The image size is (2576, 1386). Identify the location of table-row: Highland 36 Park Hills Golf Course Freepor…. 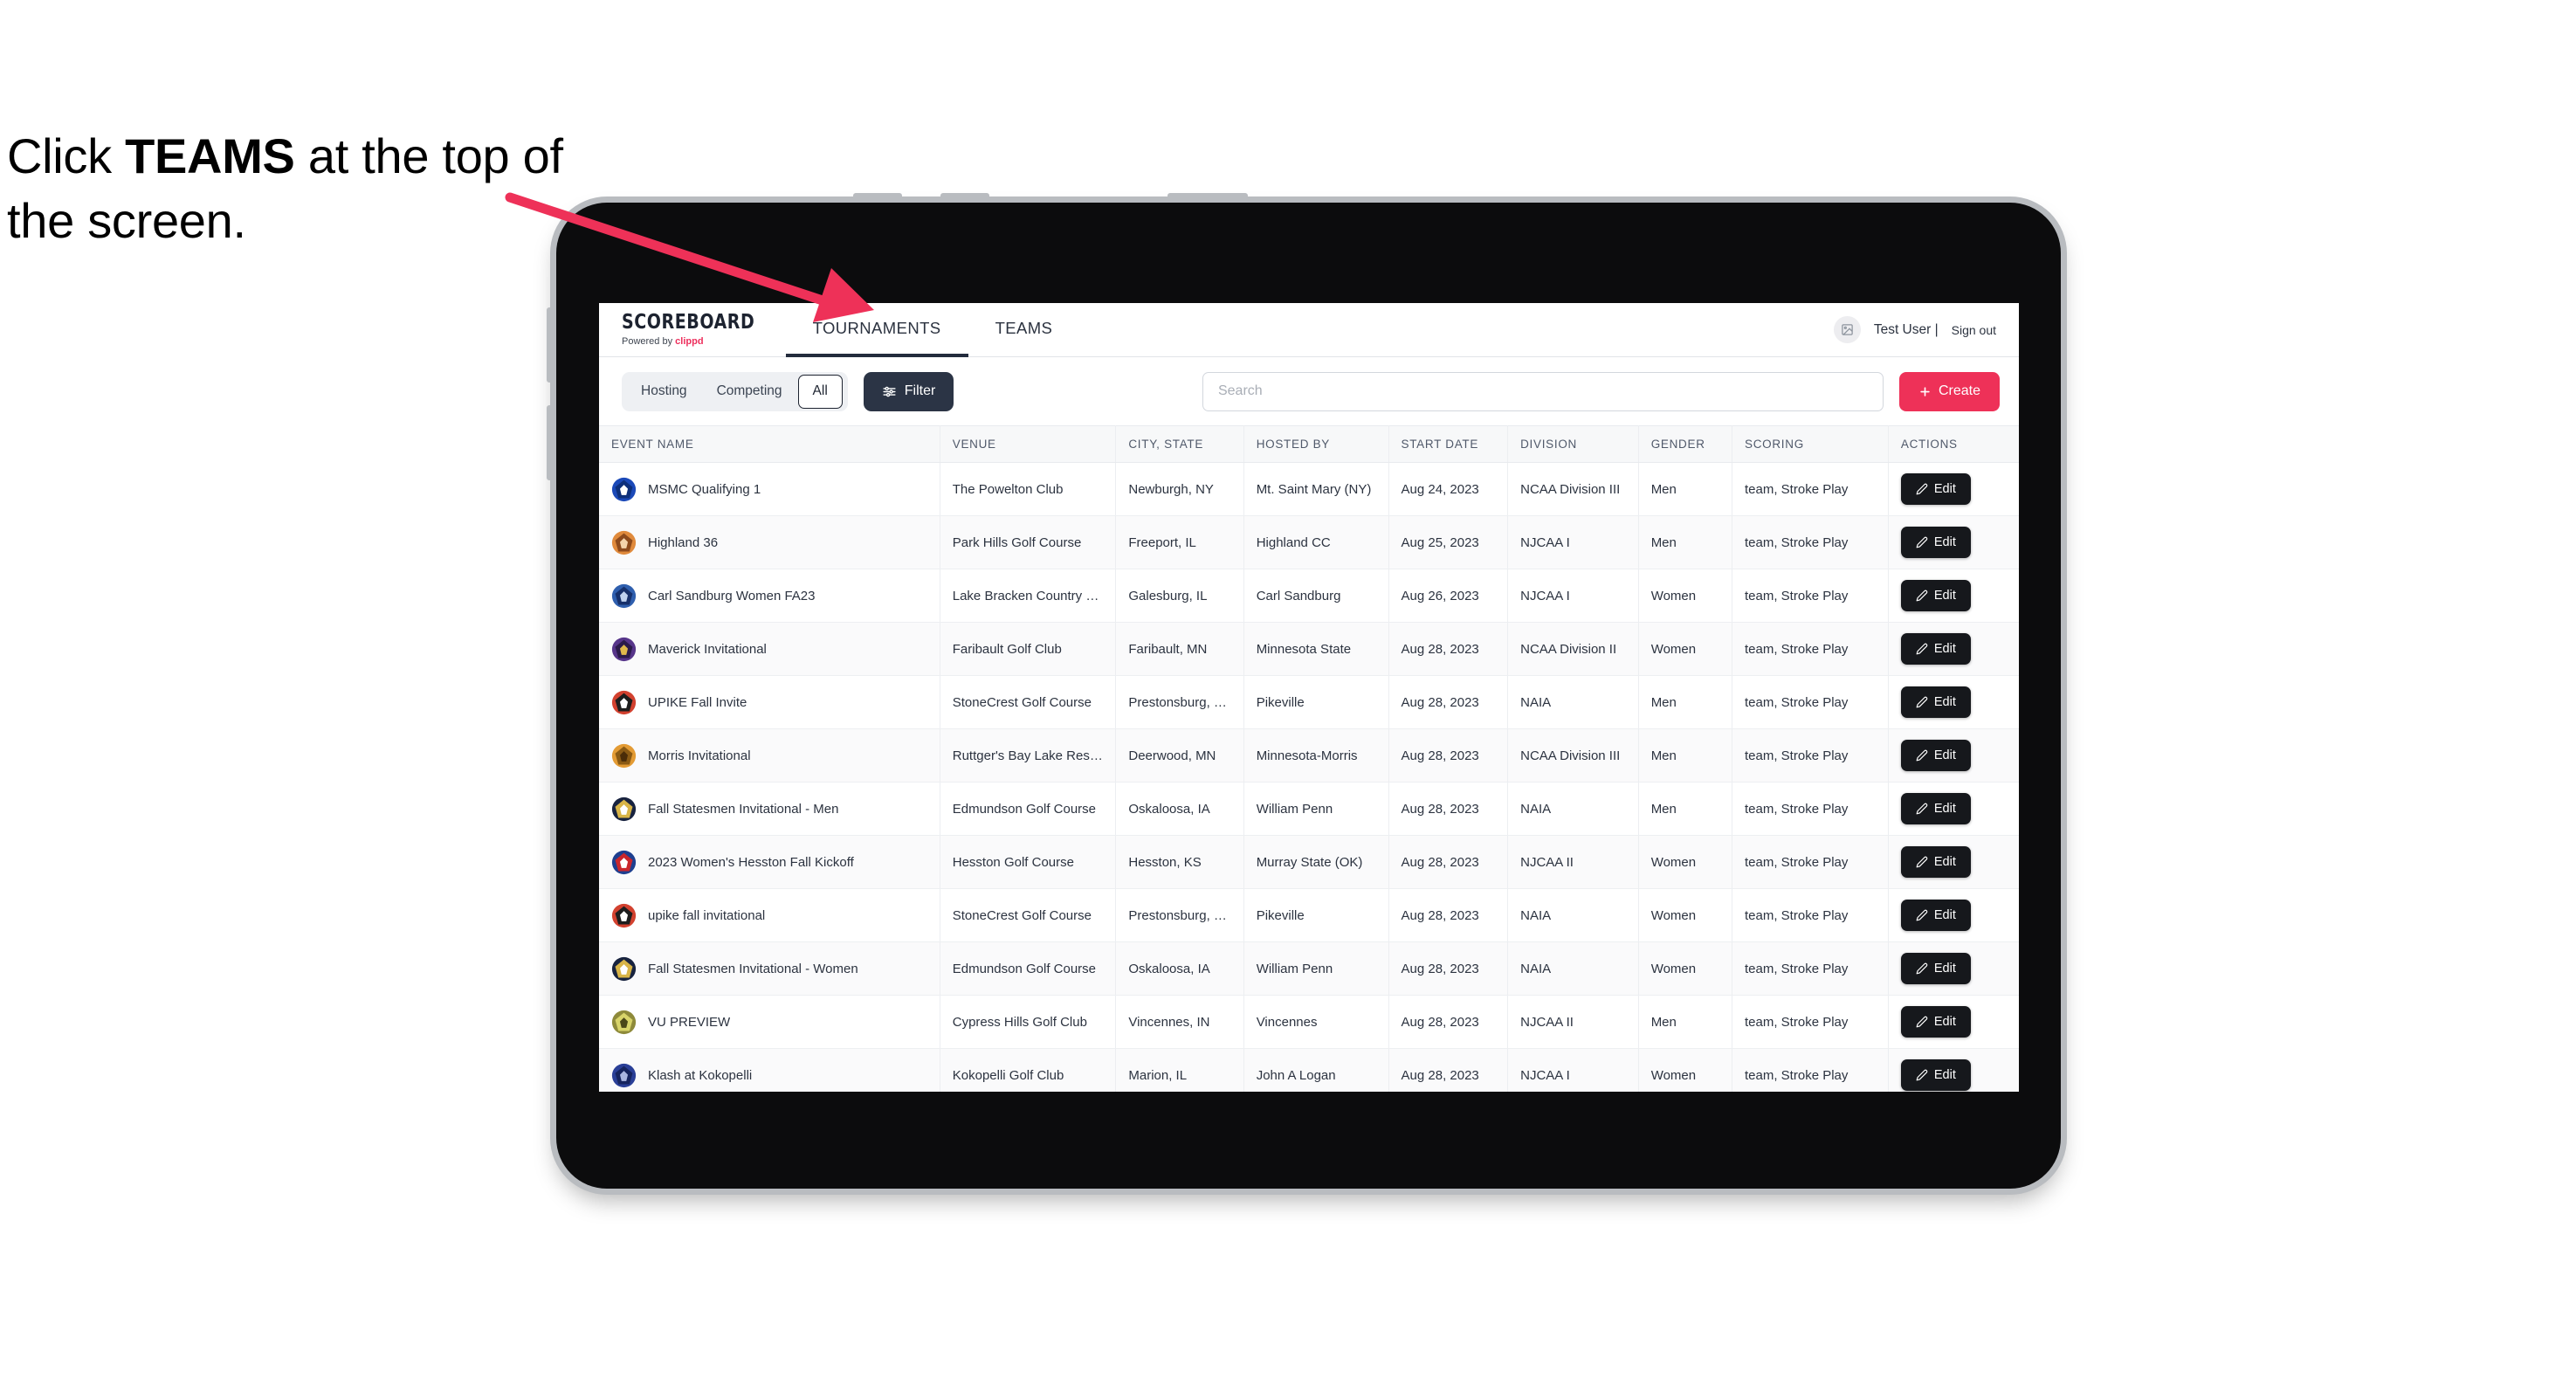
(1309, 542).